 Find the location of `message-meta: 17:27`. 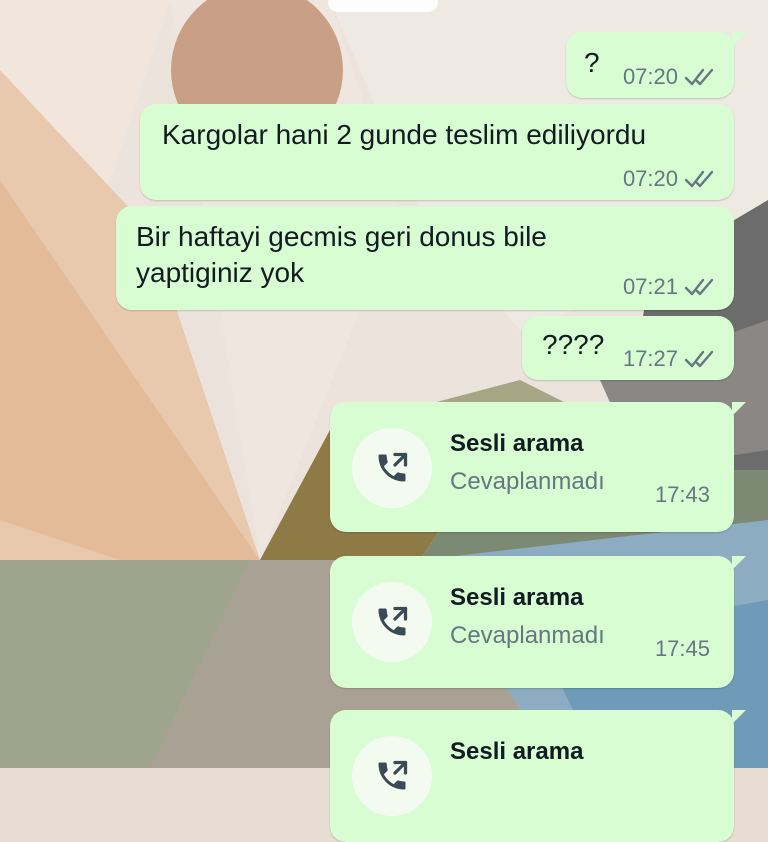

message-meta: 17:27 is located at coordinates (670, 359).